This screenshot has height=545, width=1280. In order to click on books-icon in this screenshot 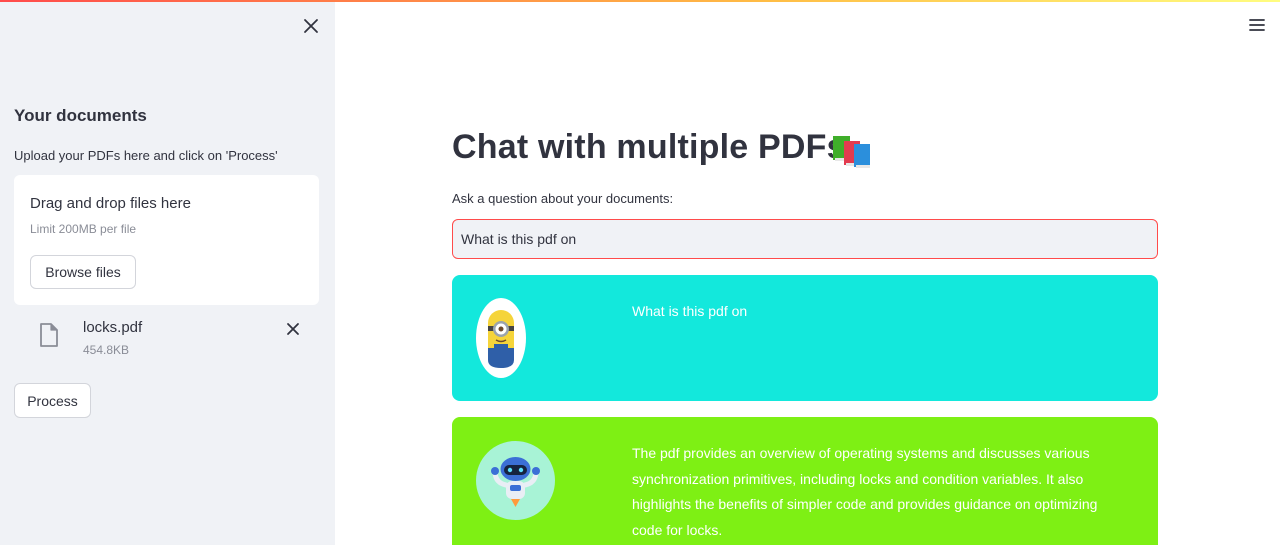, I will do `click(851, 152)`.